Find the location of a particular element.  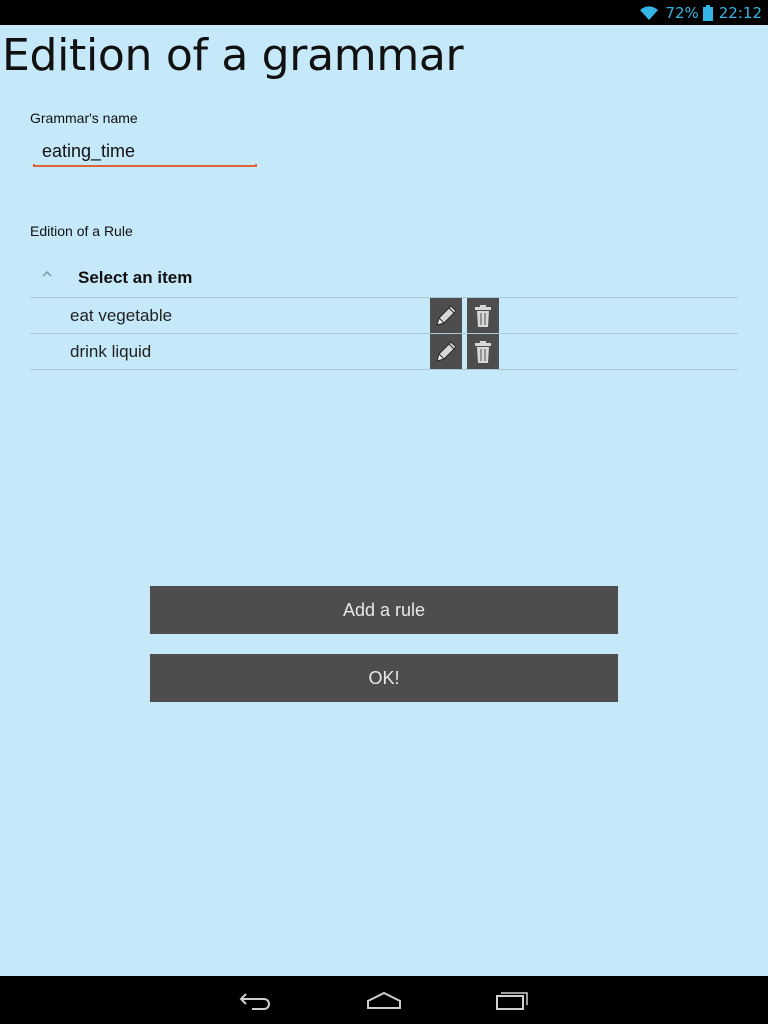

navigation-bar is located at coordinates (384, 1000).